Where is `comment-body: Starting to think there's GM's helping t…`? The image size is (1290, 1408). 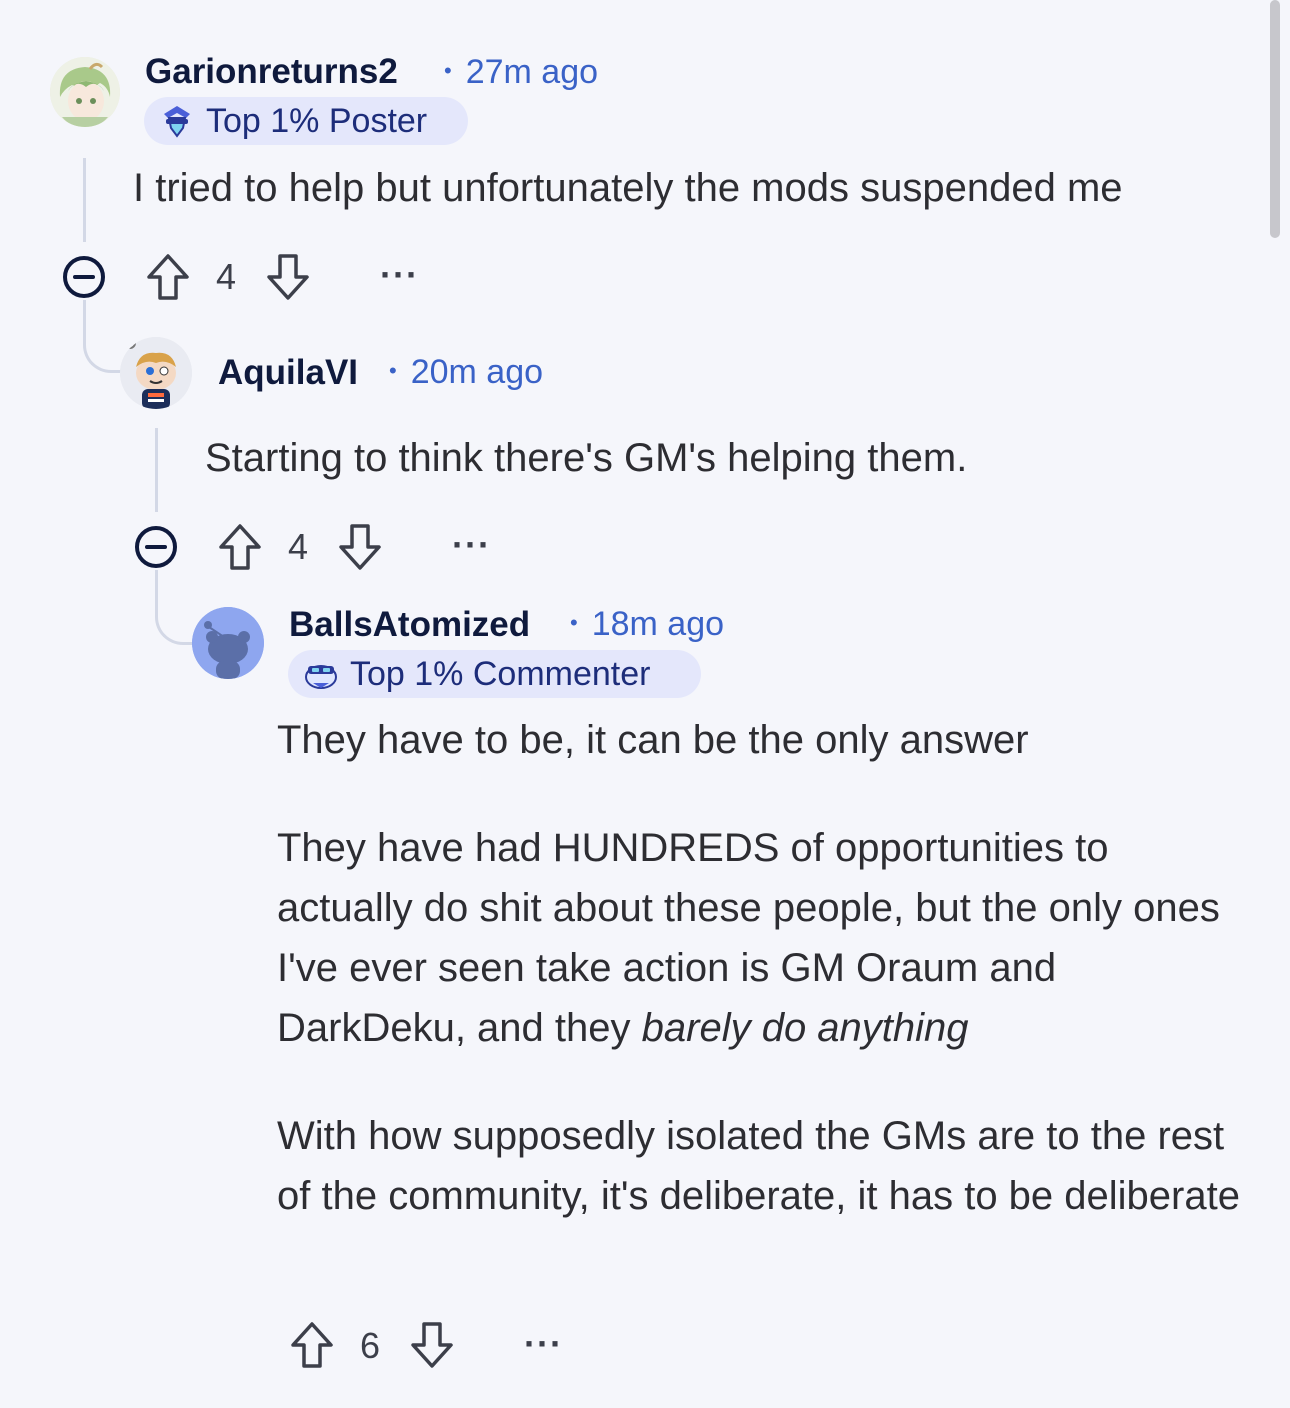
comment-body: Starting to think there's GM's helping t… is located at coordinates (725, 458).